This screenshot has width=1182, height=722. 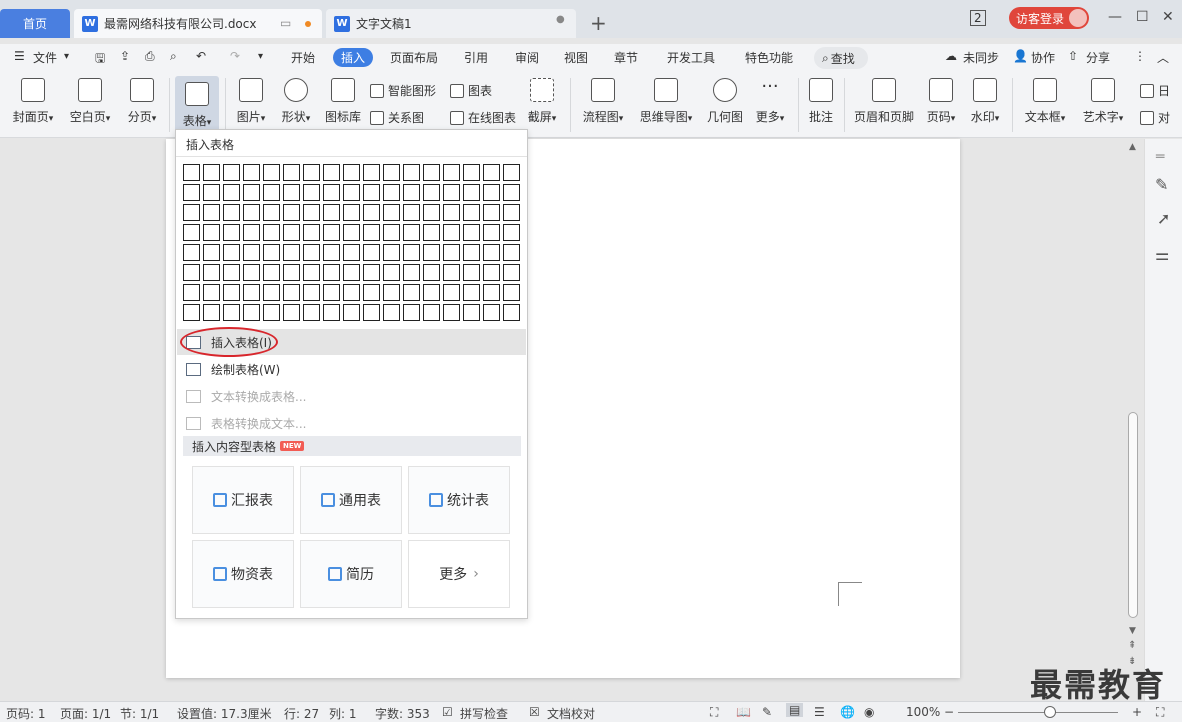 What do you see at coordinates (743, 712) in the screenshot?
I see `read-mode-icon: 📖` at bounding box center [743, 712].